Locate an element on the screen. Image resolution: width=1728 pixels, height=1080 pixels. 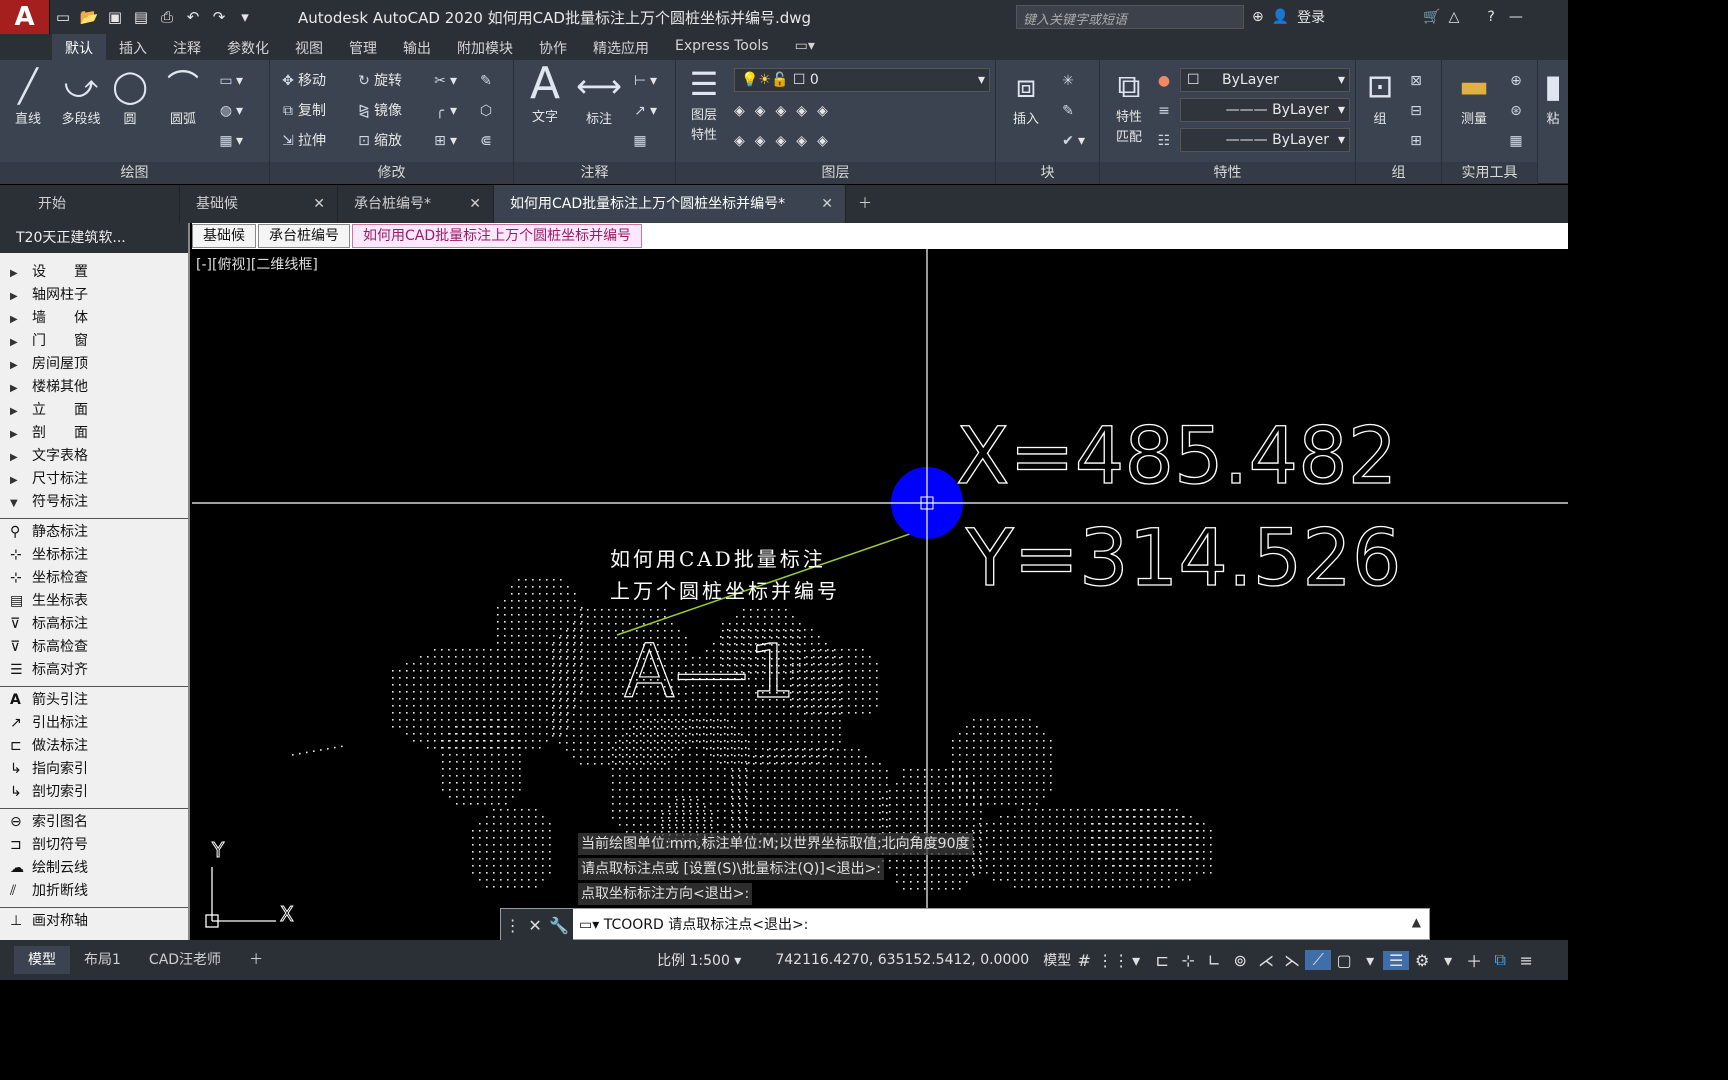
arc-button: ⌒ 圆弧 is located at coordinates (183, 96).